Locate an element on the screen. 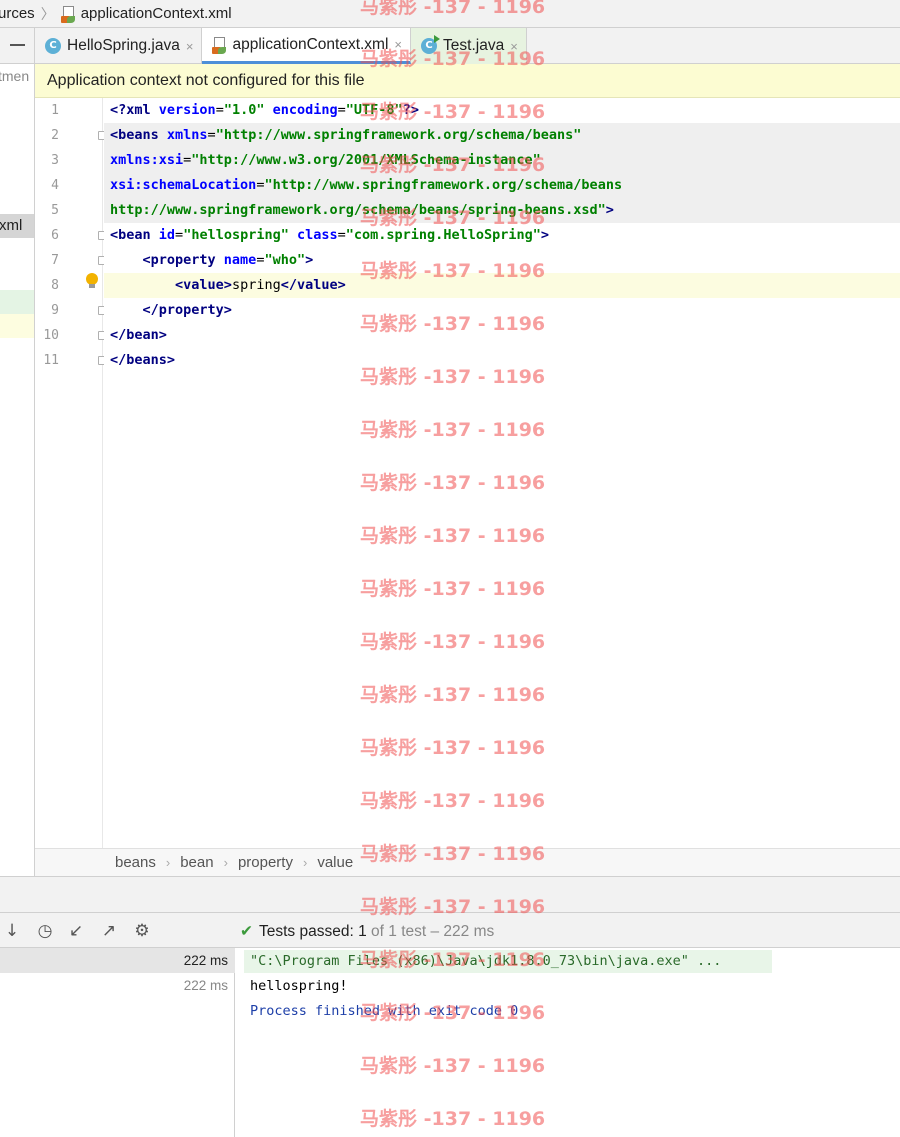  console-exit-line: Process finished with exit code 0 is located at coordinates (384, 1011).